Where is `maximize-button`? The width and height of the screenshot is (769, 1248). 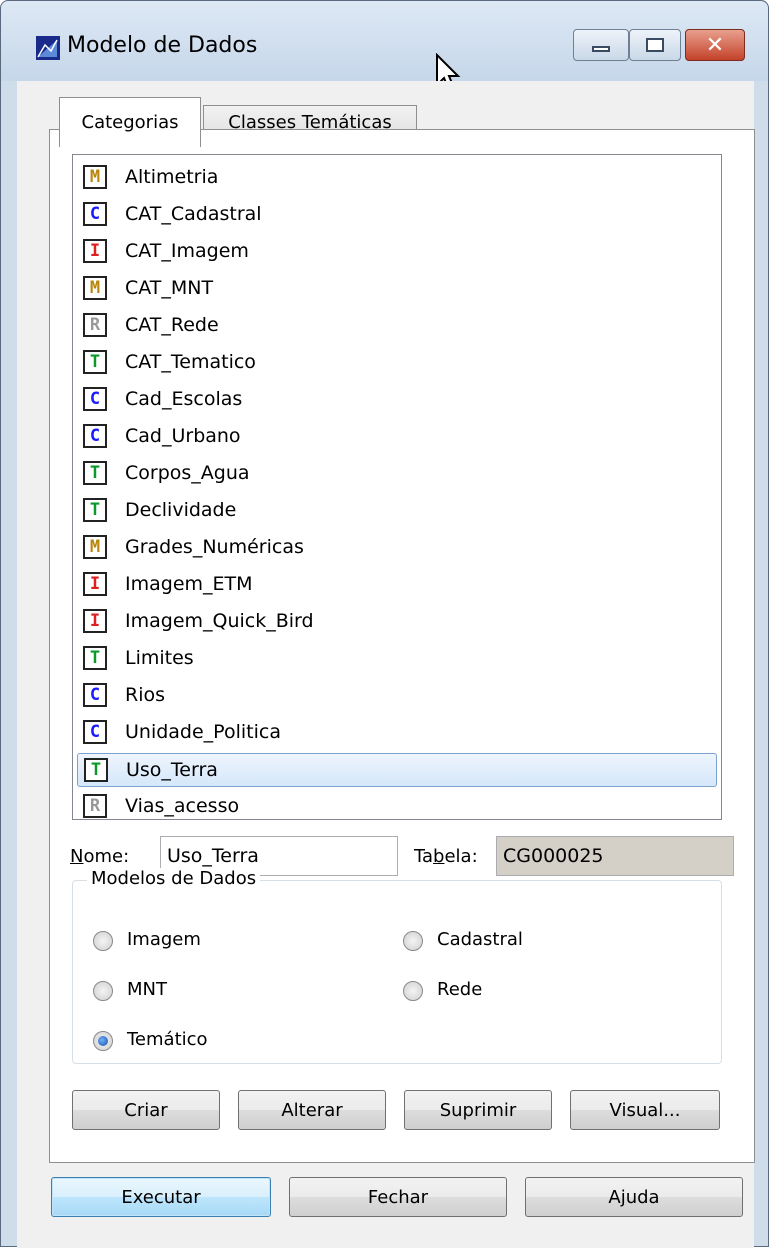
maximize-button is located at coordinates (655, 45).